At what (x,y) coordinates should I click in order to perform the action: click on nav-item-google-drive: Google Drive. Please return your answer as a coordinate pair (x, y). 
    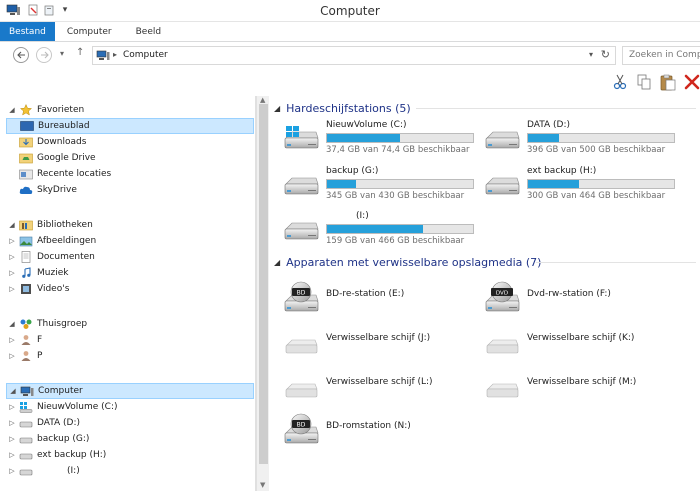
    Looking at the image, I should click on (130, 158).